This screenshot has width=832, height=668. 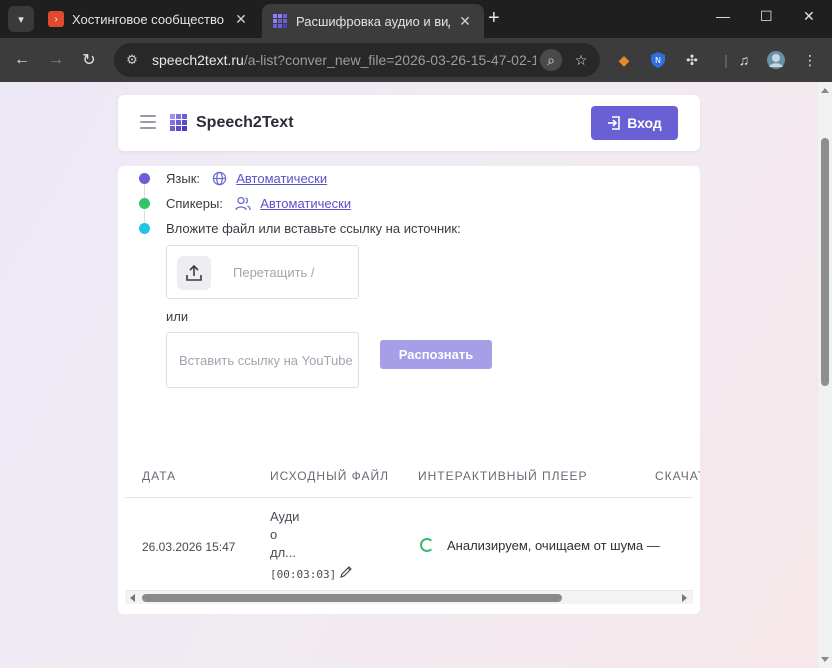 I want to click on new-tab-button: +, so click(x=494, y=18).